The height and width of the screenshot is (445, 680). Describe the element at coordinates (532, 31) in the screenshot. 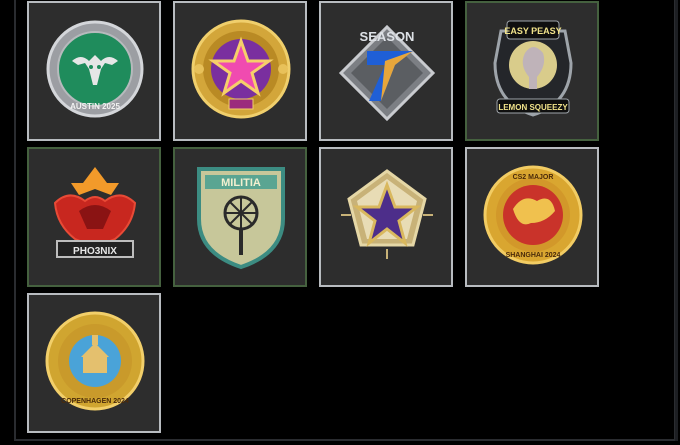

I see `svg-text: EASY PEASY` at that location.